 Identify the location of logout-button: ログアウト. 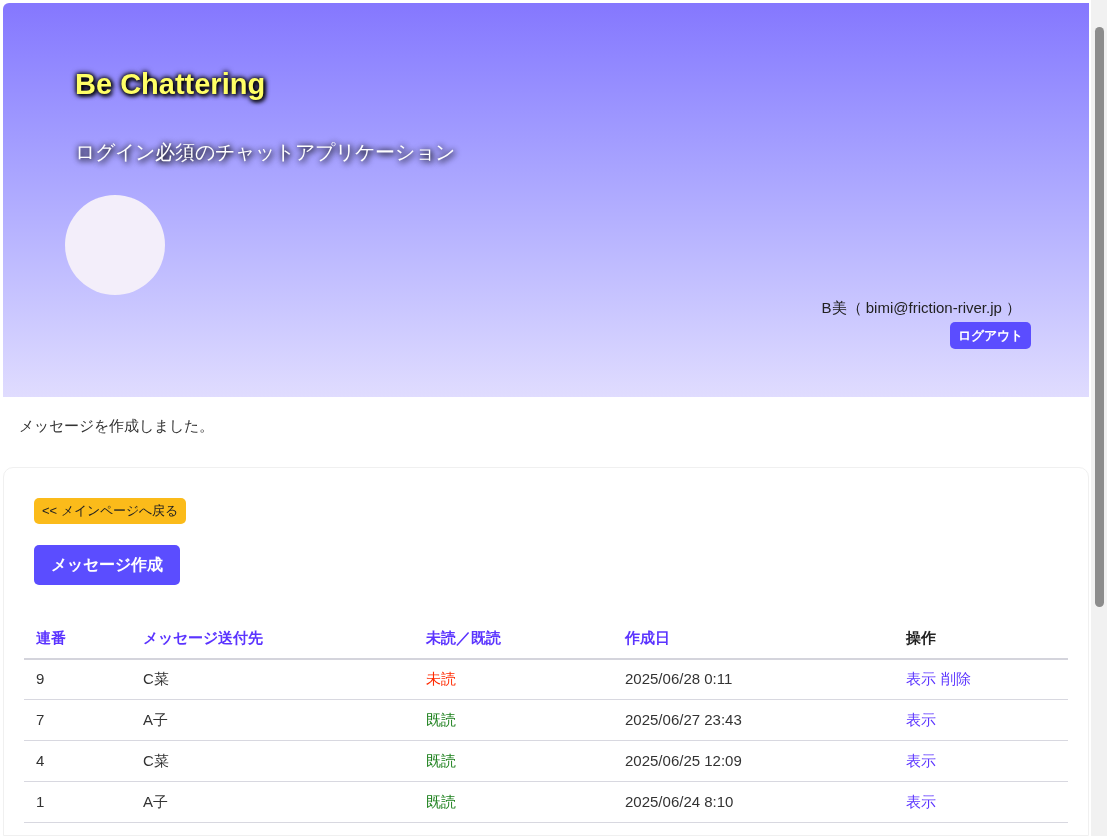
(990, 335).